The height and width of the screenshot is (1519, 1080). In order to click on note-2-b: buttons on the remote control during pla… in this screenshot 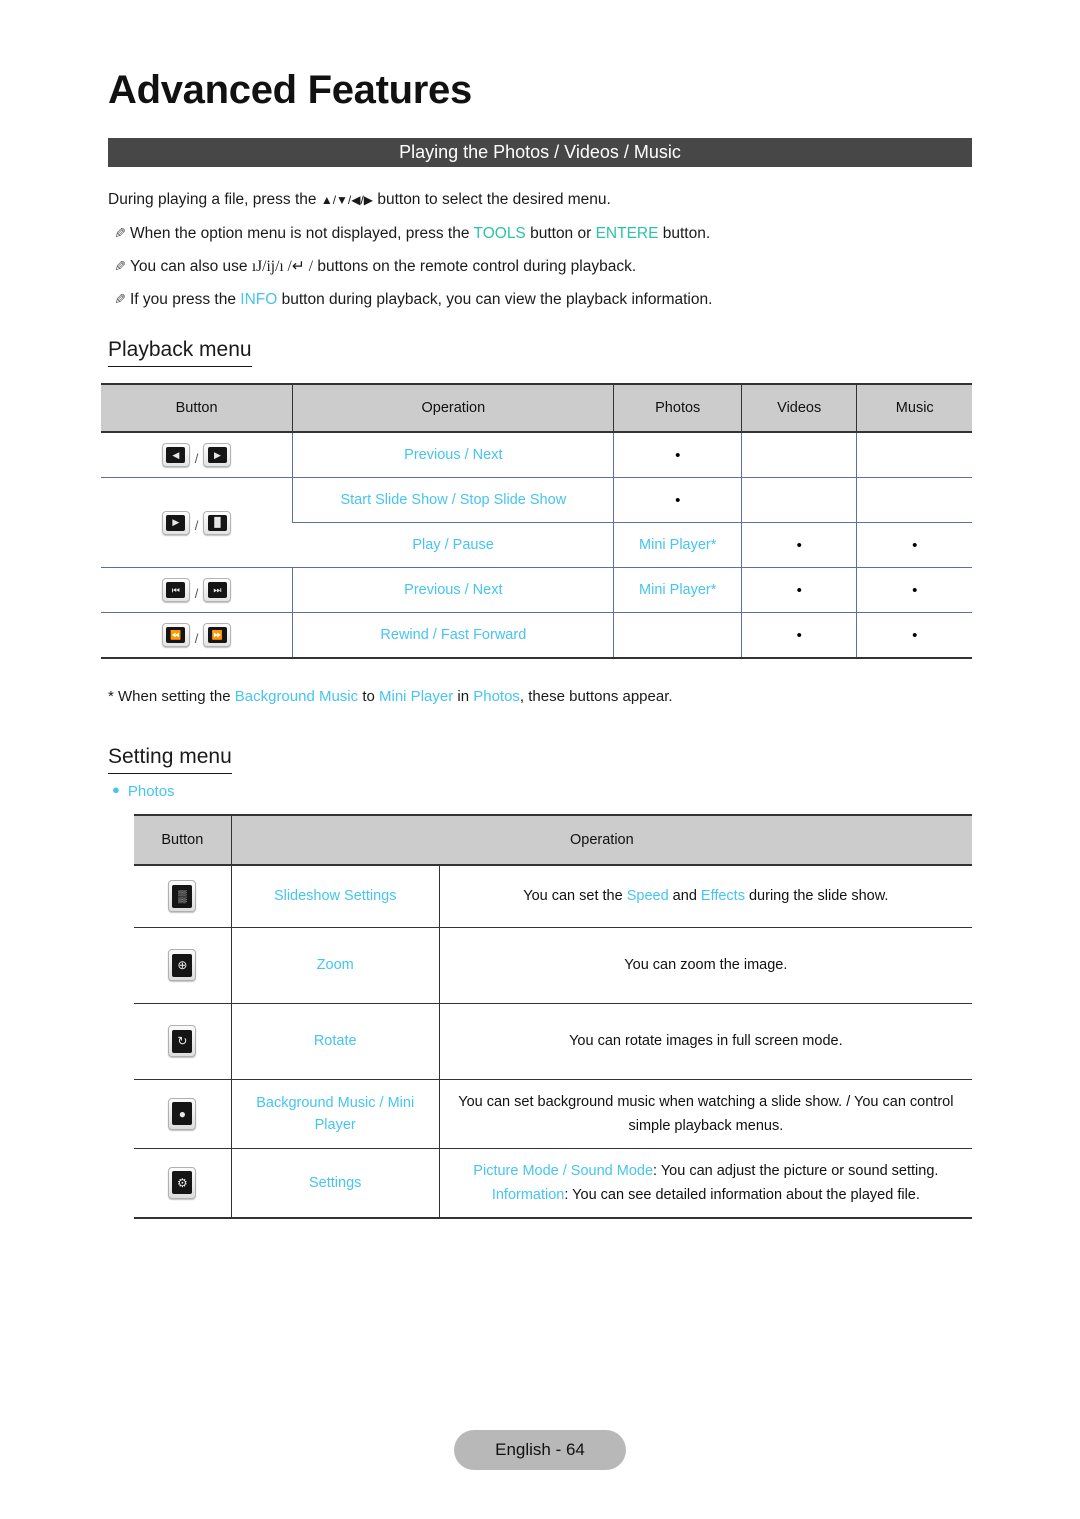, I will do `click(475, 266)`.